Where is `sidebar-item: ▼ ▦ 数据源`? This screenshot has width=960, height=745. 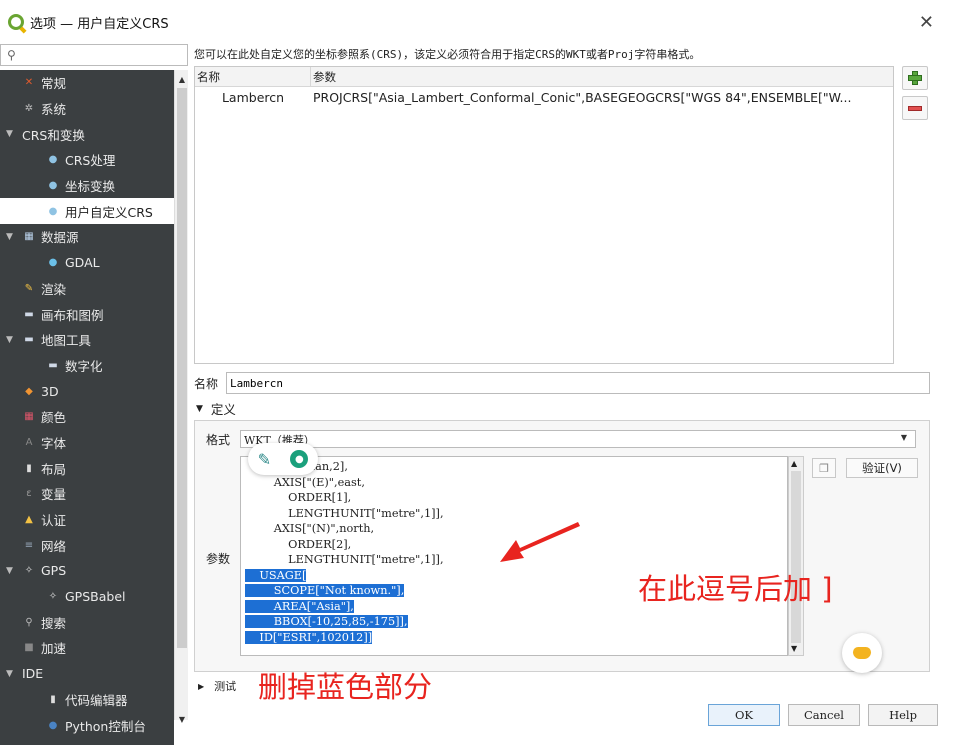 sidebar-item: ▼ ▦ 数据源 is located at coordinates (87, 237).